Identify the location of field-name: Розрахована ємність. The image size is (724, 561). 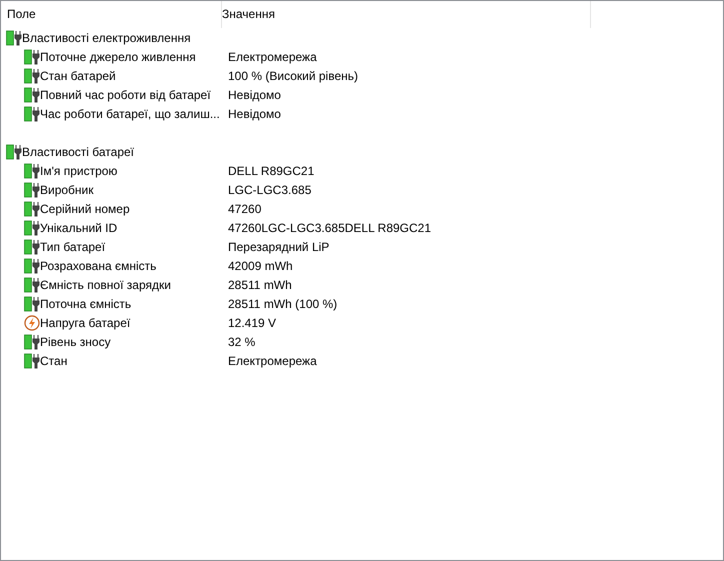
(98, 265).